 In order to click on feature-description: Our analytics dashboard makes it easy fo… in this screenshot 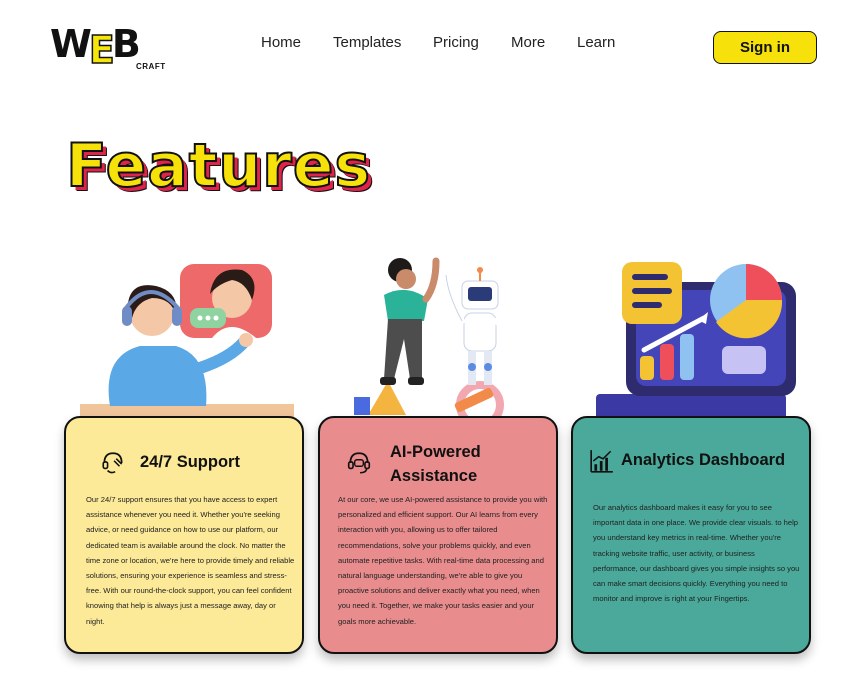, I will do `click(696, 553)`.